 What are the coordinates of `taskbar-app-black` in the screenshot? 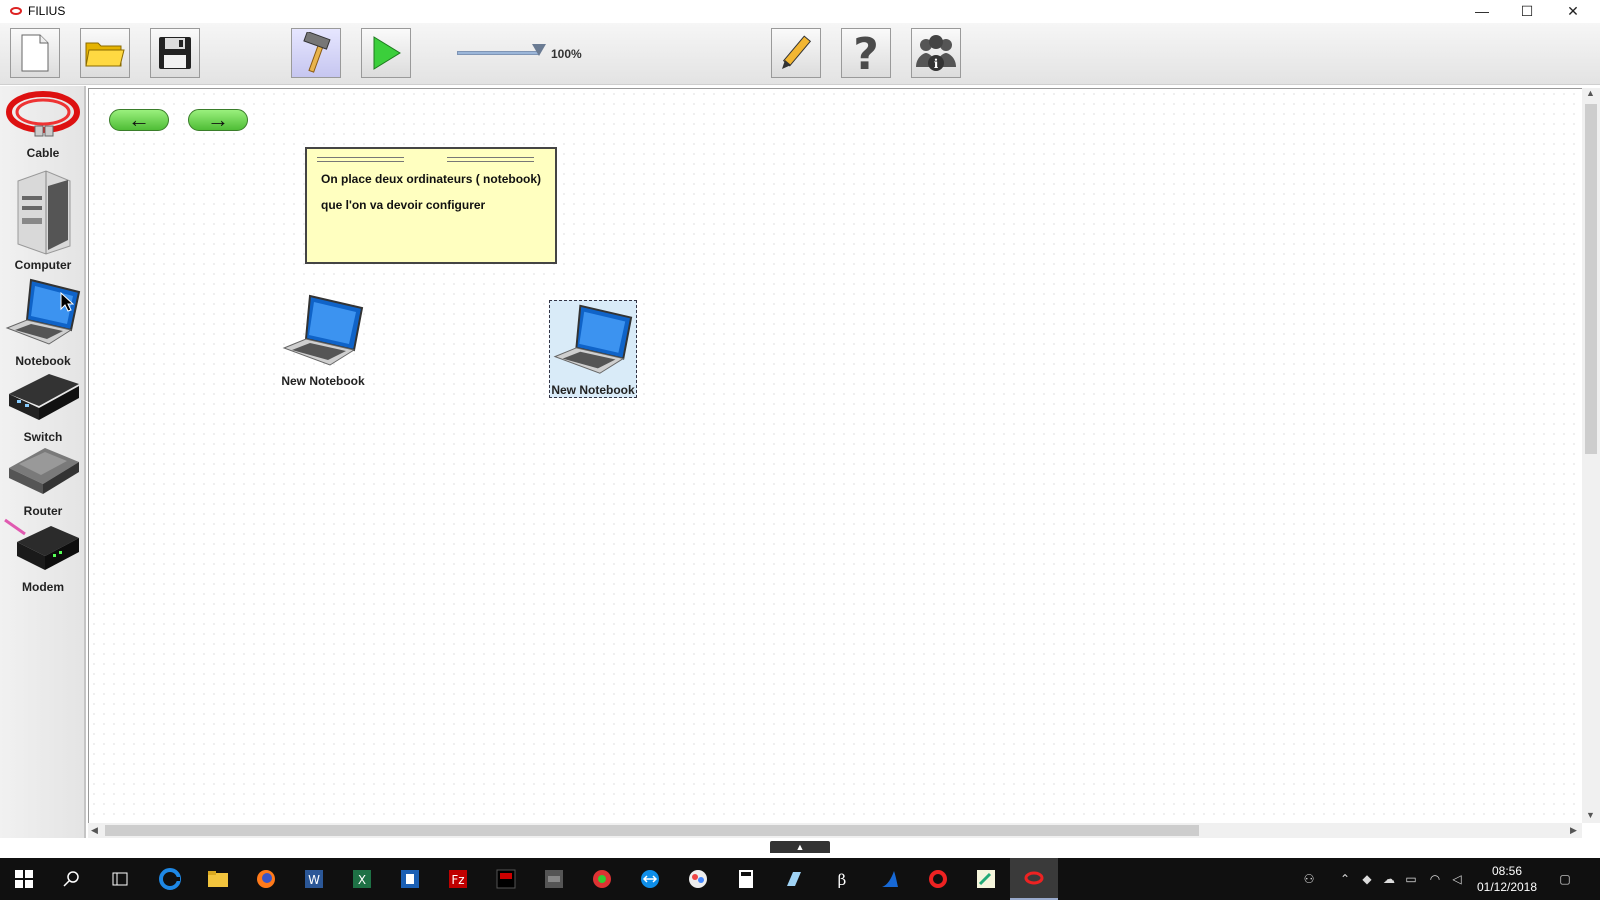 It's located at (506, 879).